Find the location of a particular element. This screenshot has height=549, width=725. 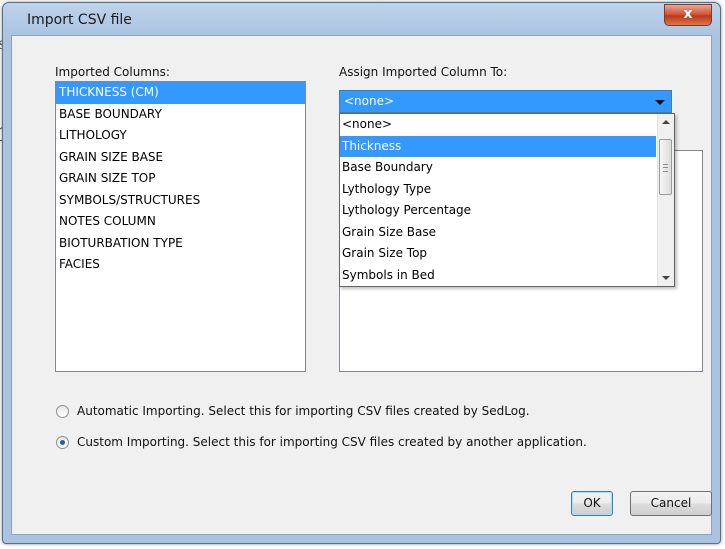

imported-columns-label: Imported Columns: is located at coordinates (112, 72).